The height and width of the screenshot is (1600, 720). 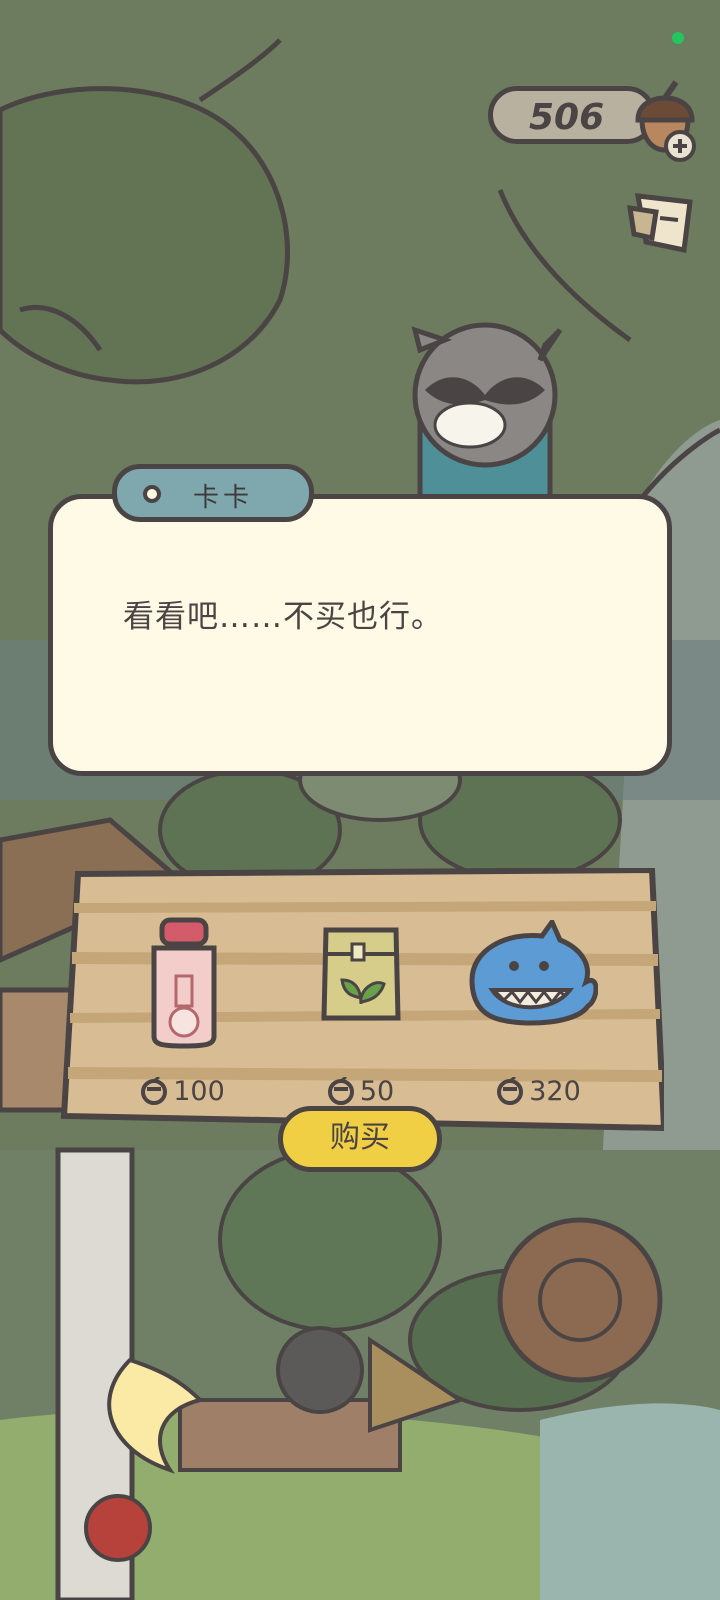 I want to click on price-value: 50, so click(x=377, y=1091).